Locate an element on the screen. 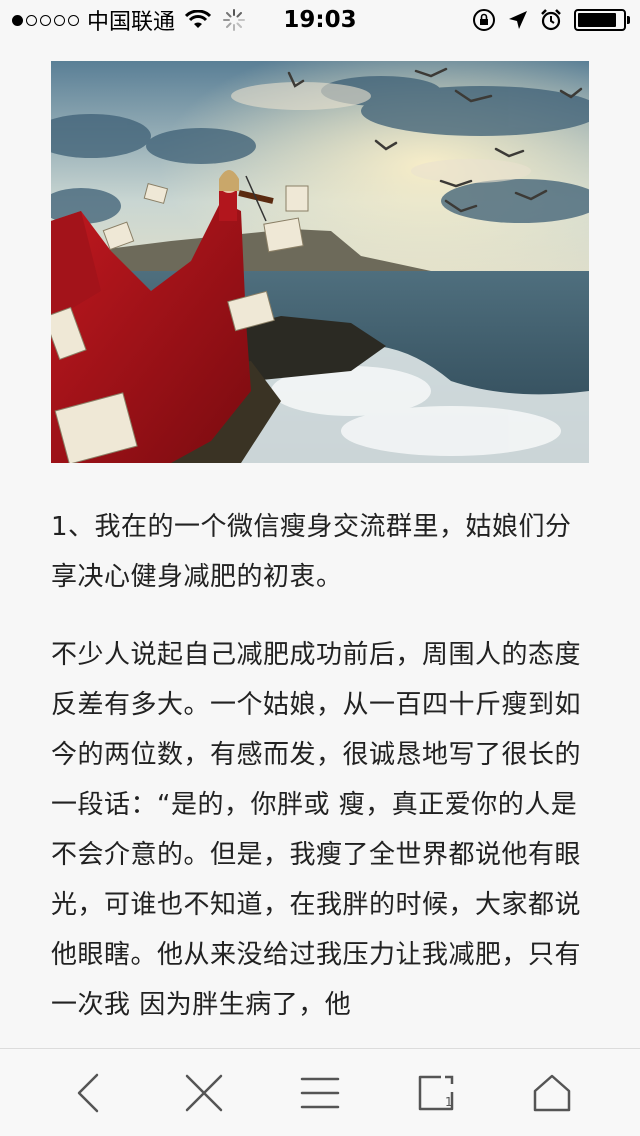 The width and height of the screenshot is (640, 1136). home-button is located at coordinates (552, 1093).